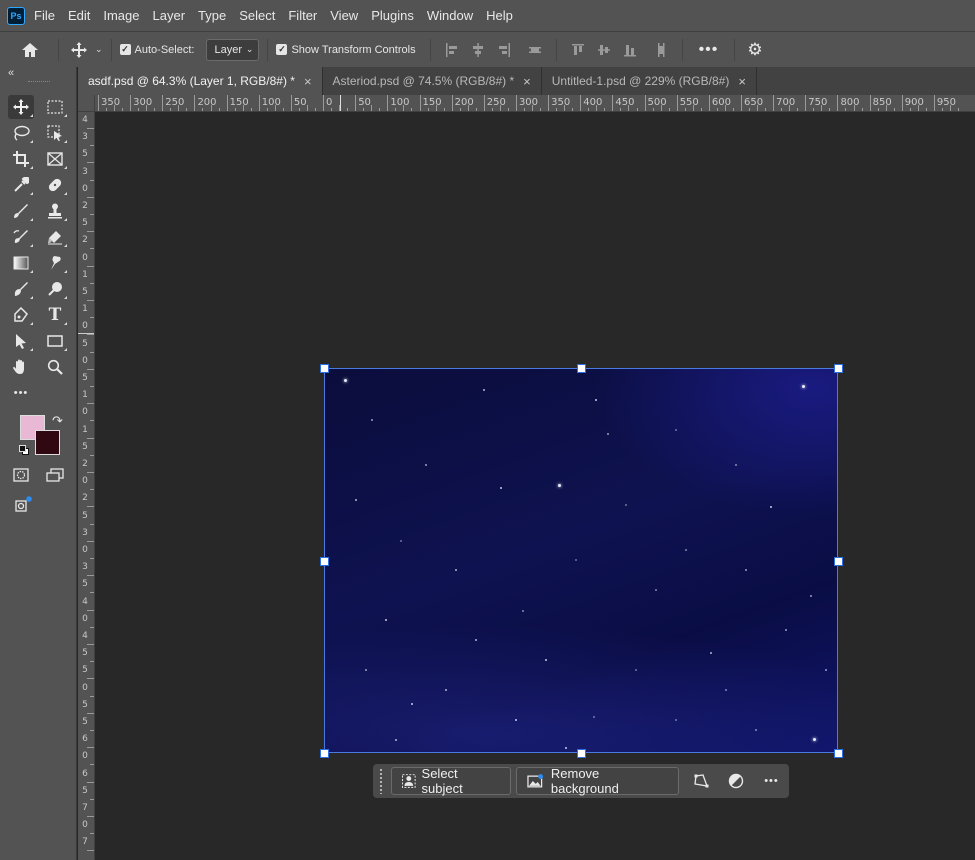 This screenshot has width=975, height=860. Describe the element at coordinates (597, 781) in the screenshot. I see `remove-background-button: Remove background` at that location.